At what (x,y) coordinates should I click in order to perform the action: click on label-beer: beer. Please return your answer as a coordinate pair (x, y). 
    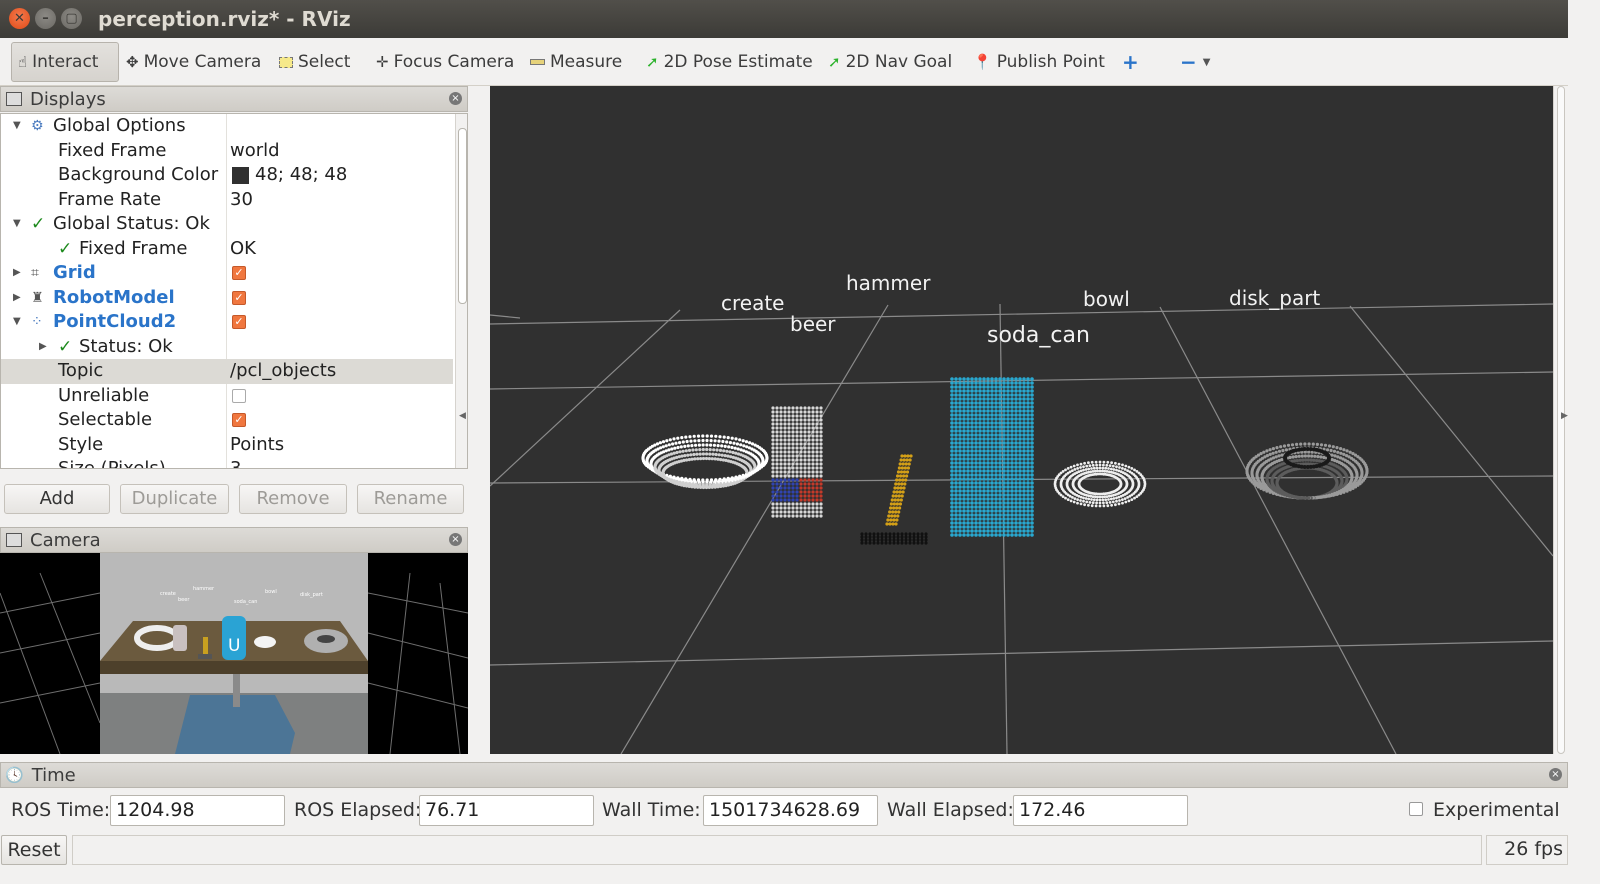
    Looking at the image, I should click on (813, 324).